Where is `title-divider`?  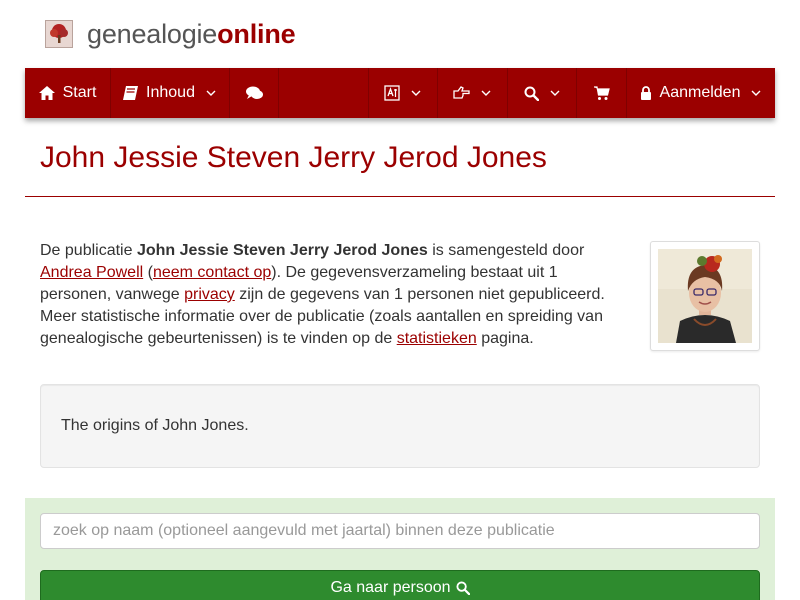
title-divider is located at coordinates (400, 196).